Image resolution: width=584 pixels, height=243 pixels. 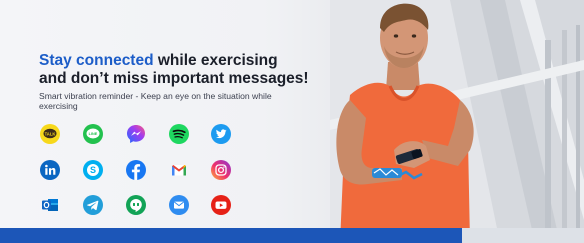 What do you see at coordinates (174, 78) in the screenshot?
I see `headline-line2: and don’t miss important messages!` at bounding box center [174, 78].